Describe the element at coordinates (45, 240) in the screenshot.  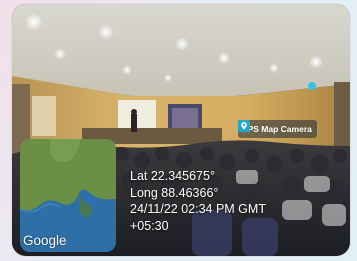
I see `google-logo: Google` at that location.